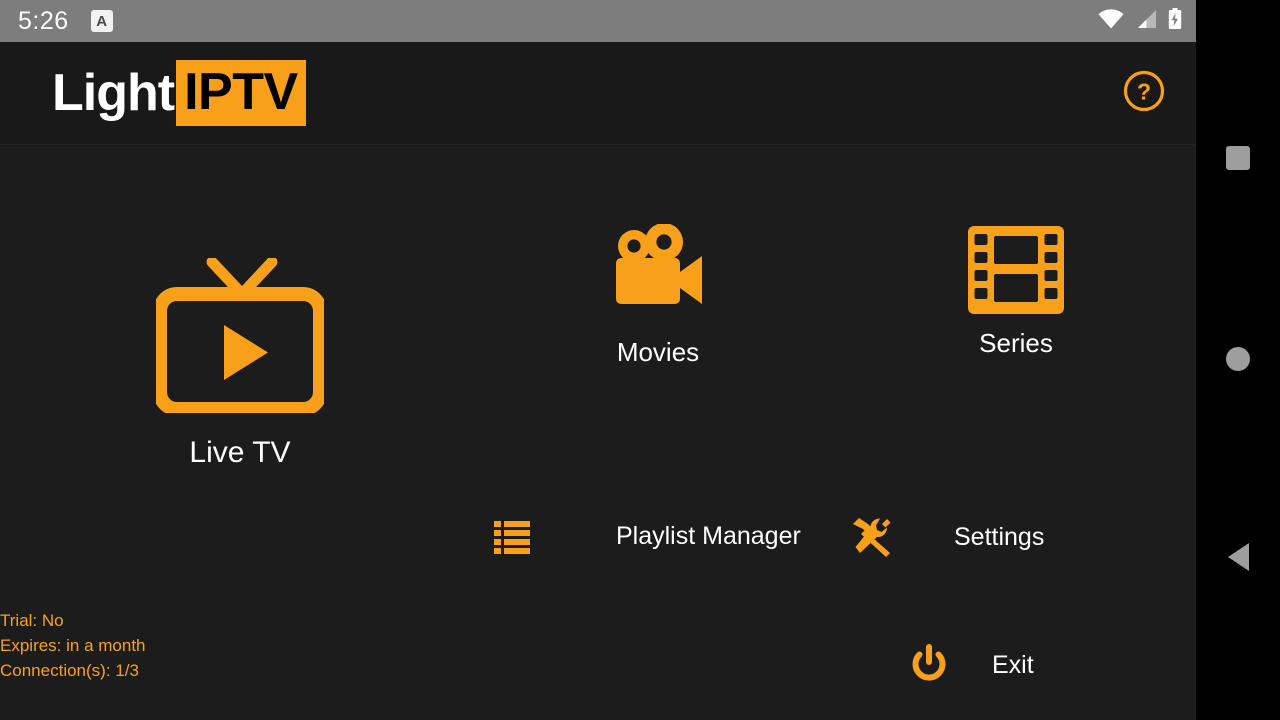 The width and height of the screenshot is (1280, 720). I want to click on tile-movies: Movies, so click(658, 295).